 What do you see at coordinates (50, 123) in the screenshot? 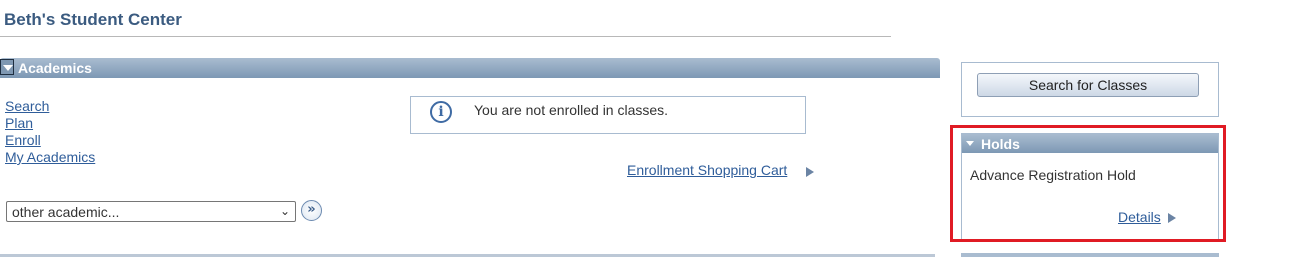
I see `plan-link: Plan` at bounding box center [50, 123].